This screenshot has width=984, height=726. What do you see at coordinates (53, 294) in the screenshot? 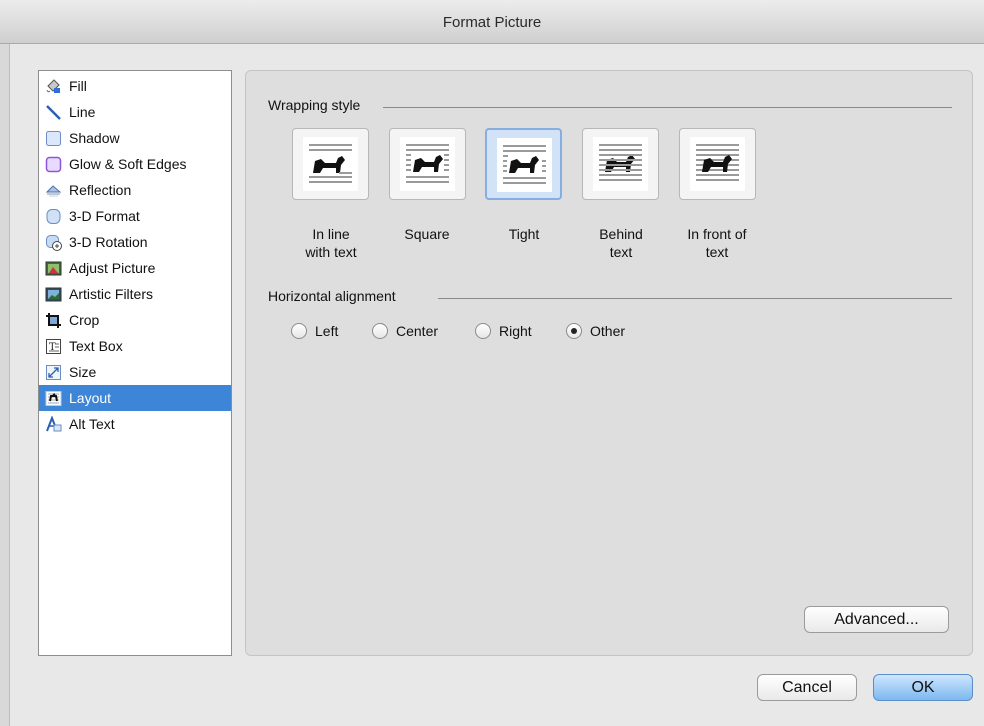
I see `artistic-filters-icon` at bounding box center [53, 294].